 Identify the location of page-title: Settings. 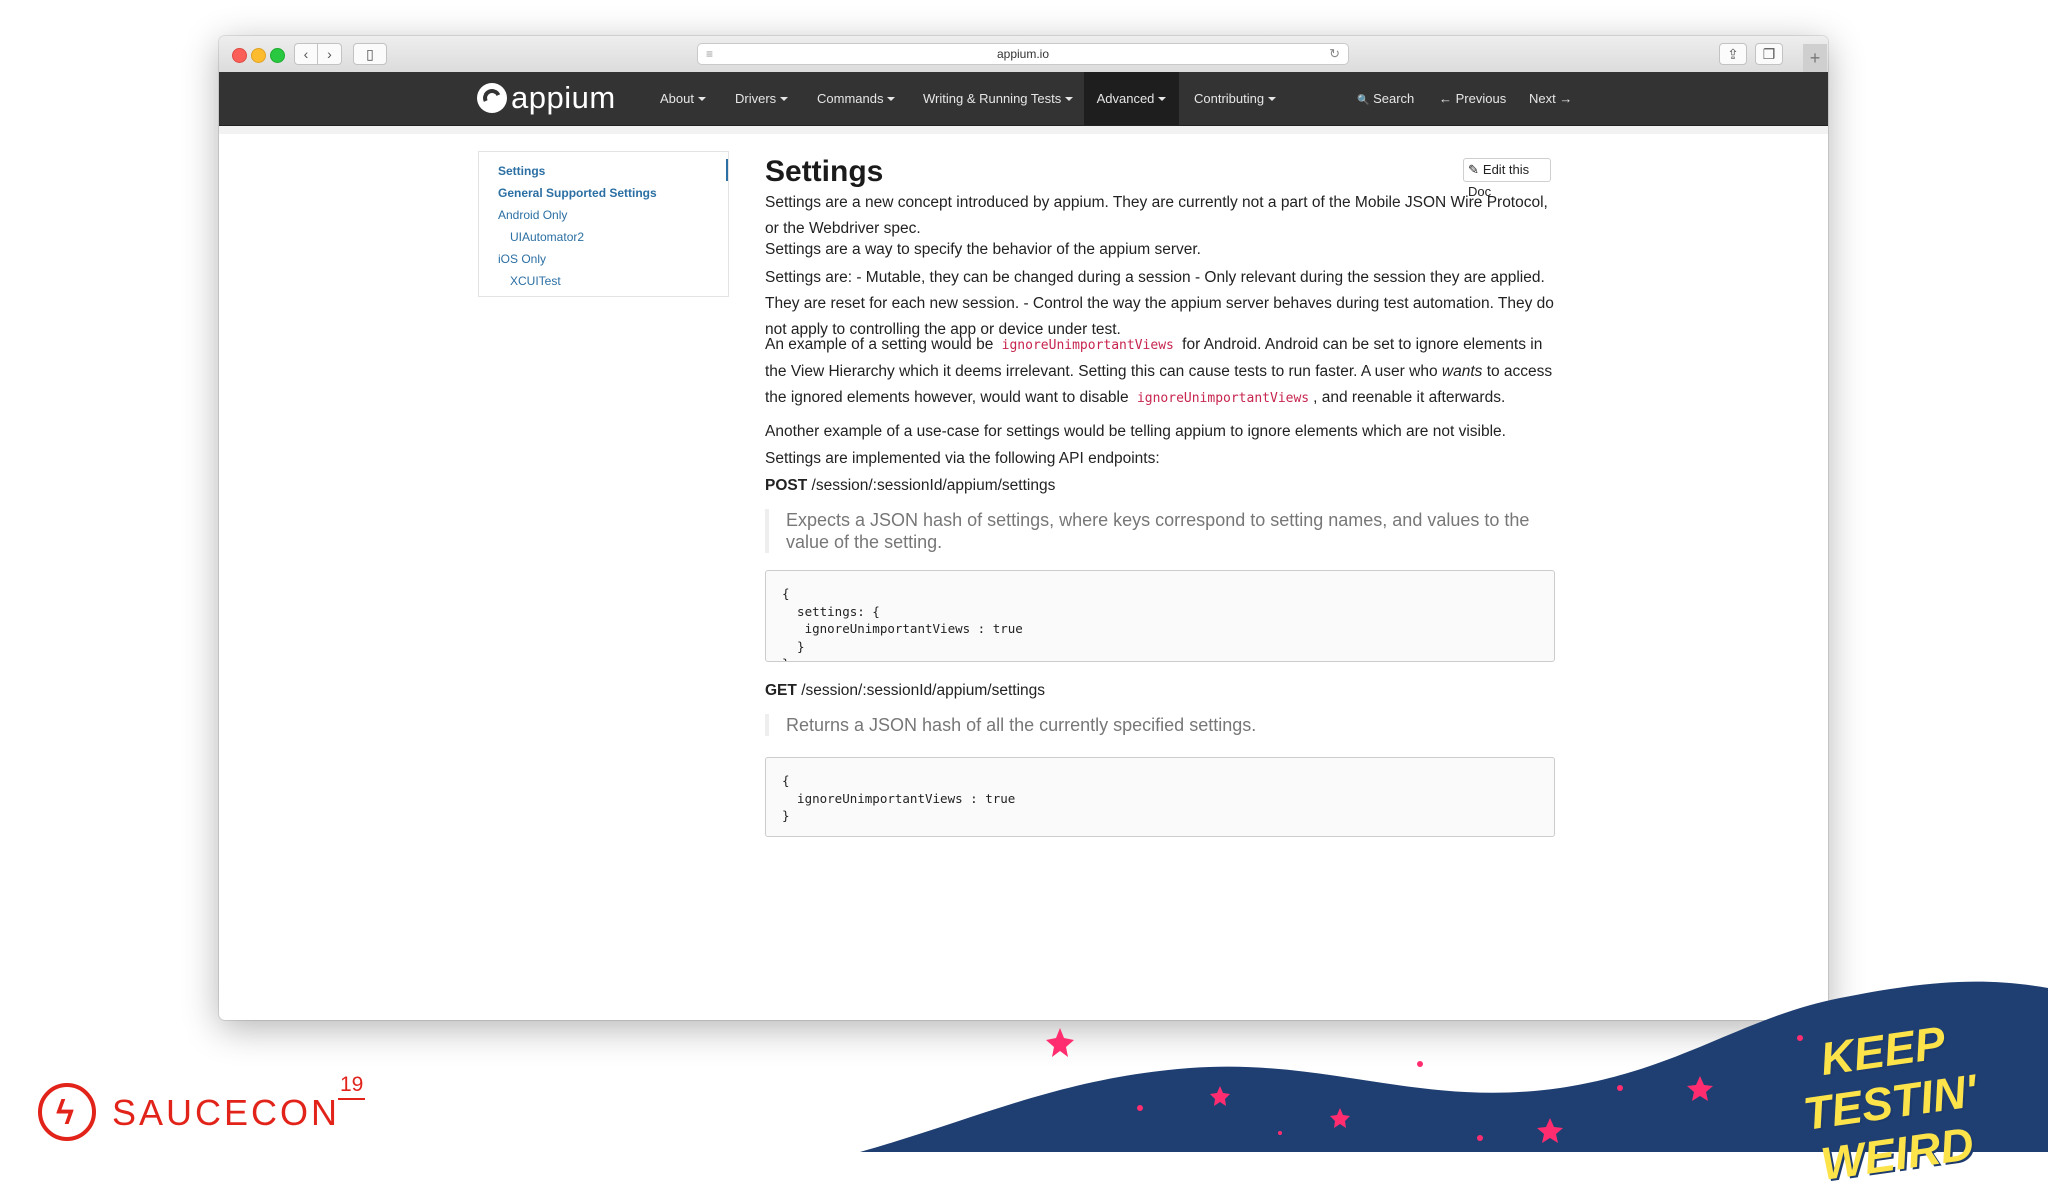
(824, 171).